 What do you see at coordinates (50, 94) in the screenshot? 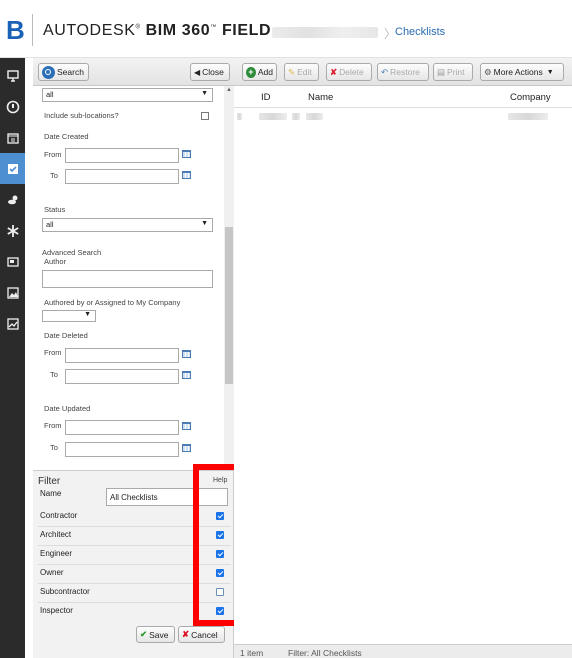
I see `location-select-value: all` at bounding box center [50, 94].